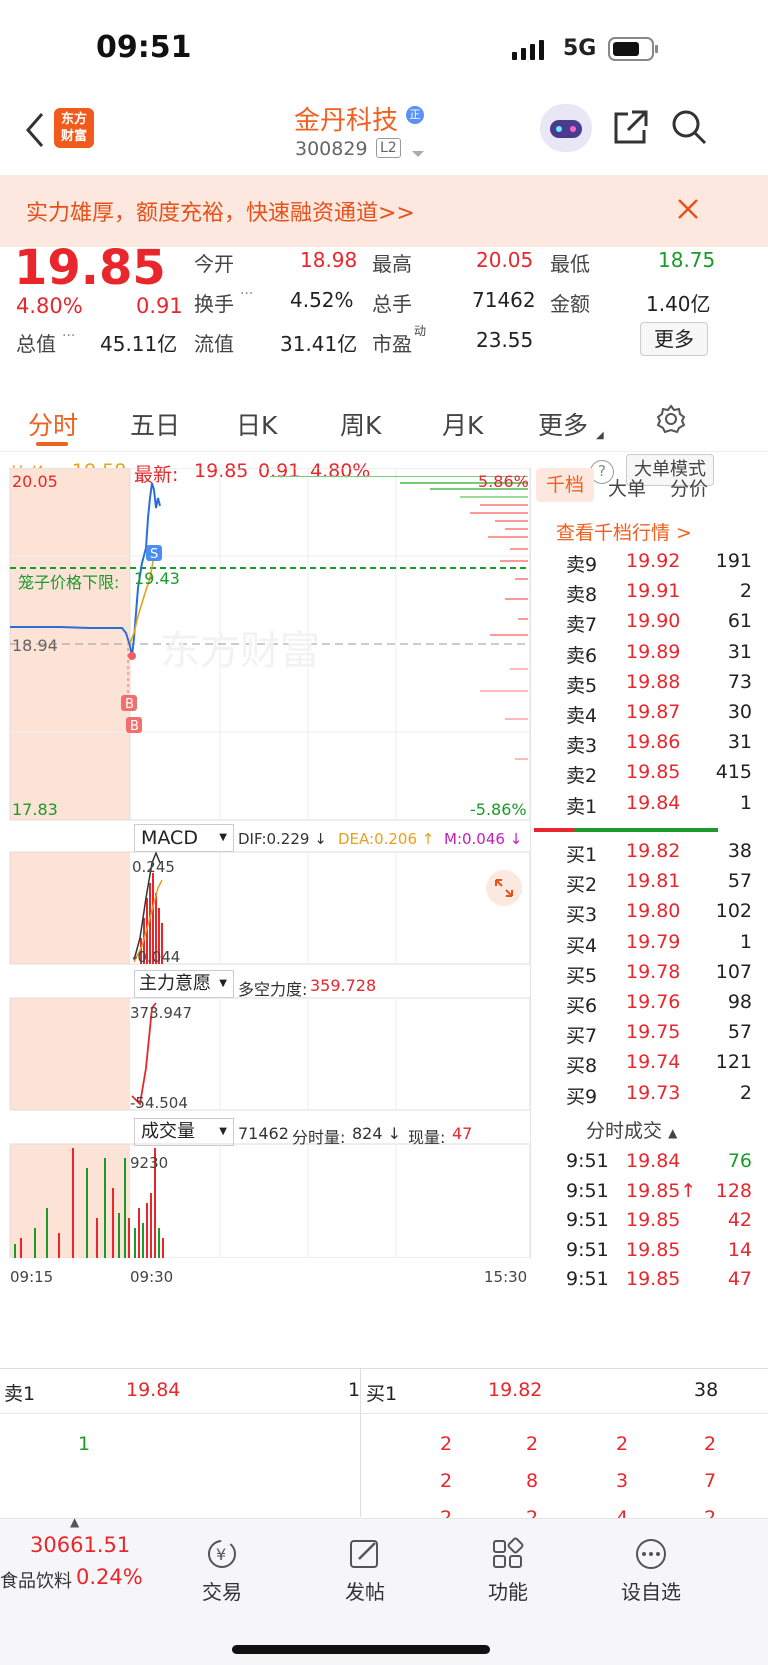  What do you see at coordinates (667, 653) in the screenshot?
I see `ask-row: 卖6 19.89 31` at bounding box center [667, 653].